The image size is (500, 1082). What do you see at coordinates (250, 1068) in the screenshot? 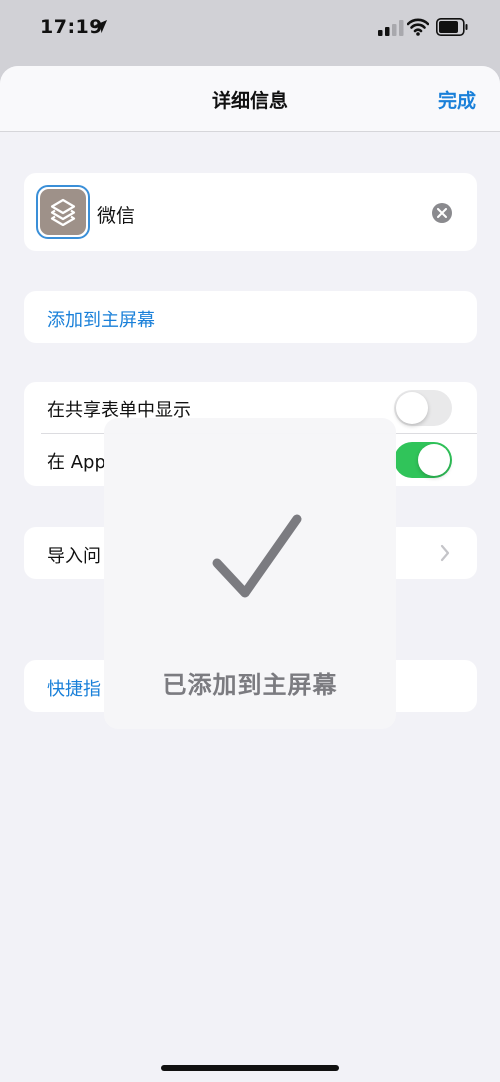
I see `home-indicator` at bounding box center [250, 1068].